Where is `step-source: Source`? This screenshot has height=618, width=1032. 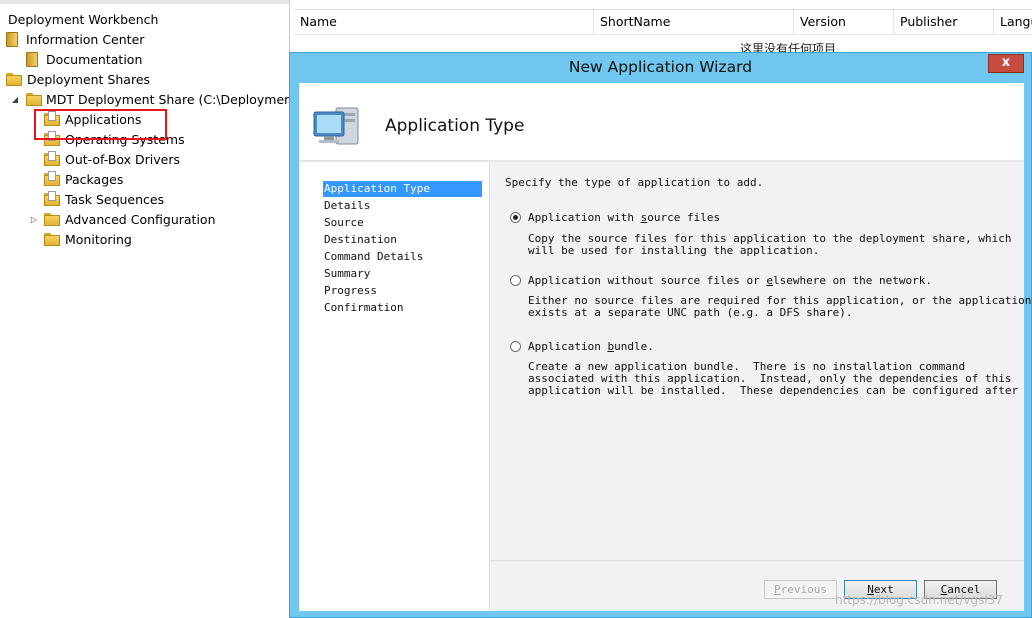
step-source: Source is located at coordinates (344, 222).